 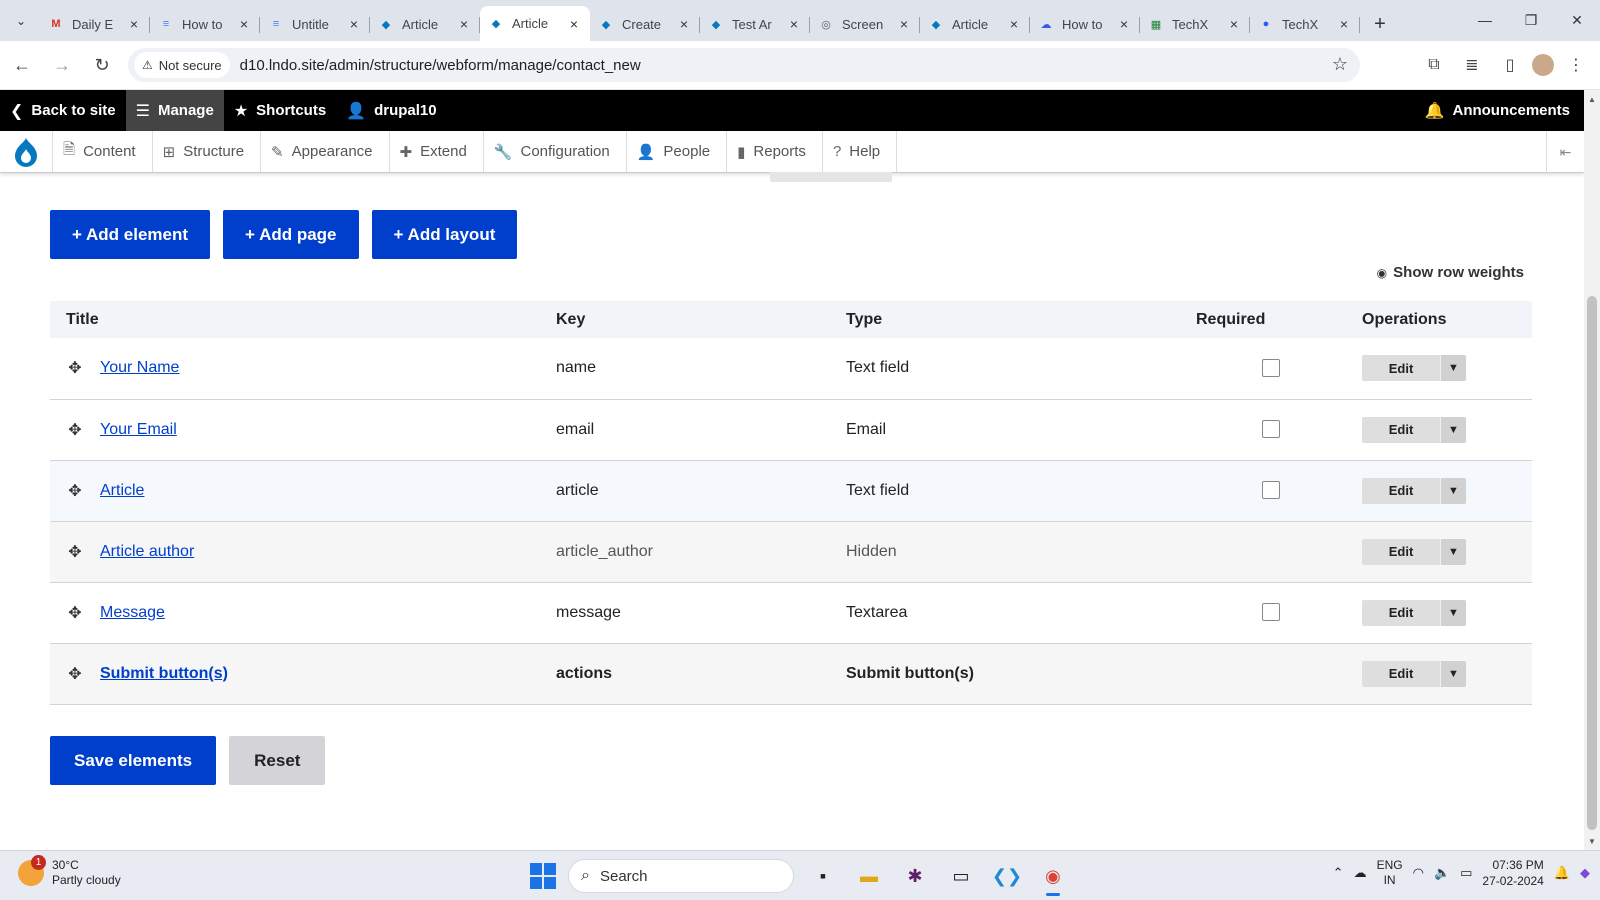 I want to click on admin-menu-structure: ⊞ Structure, so click(x=207, y=151).